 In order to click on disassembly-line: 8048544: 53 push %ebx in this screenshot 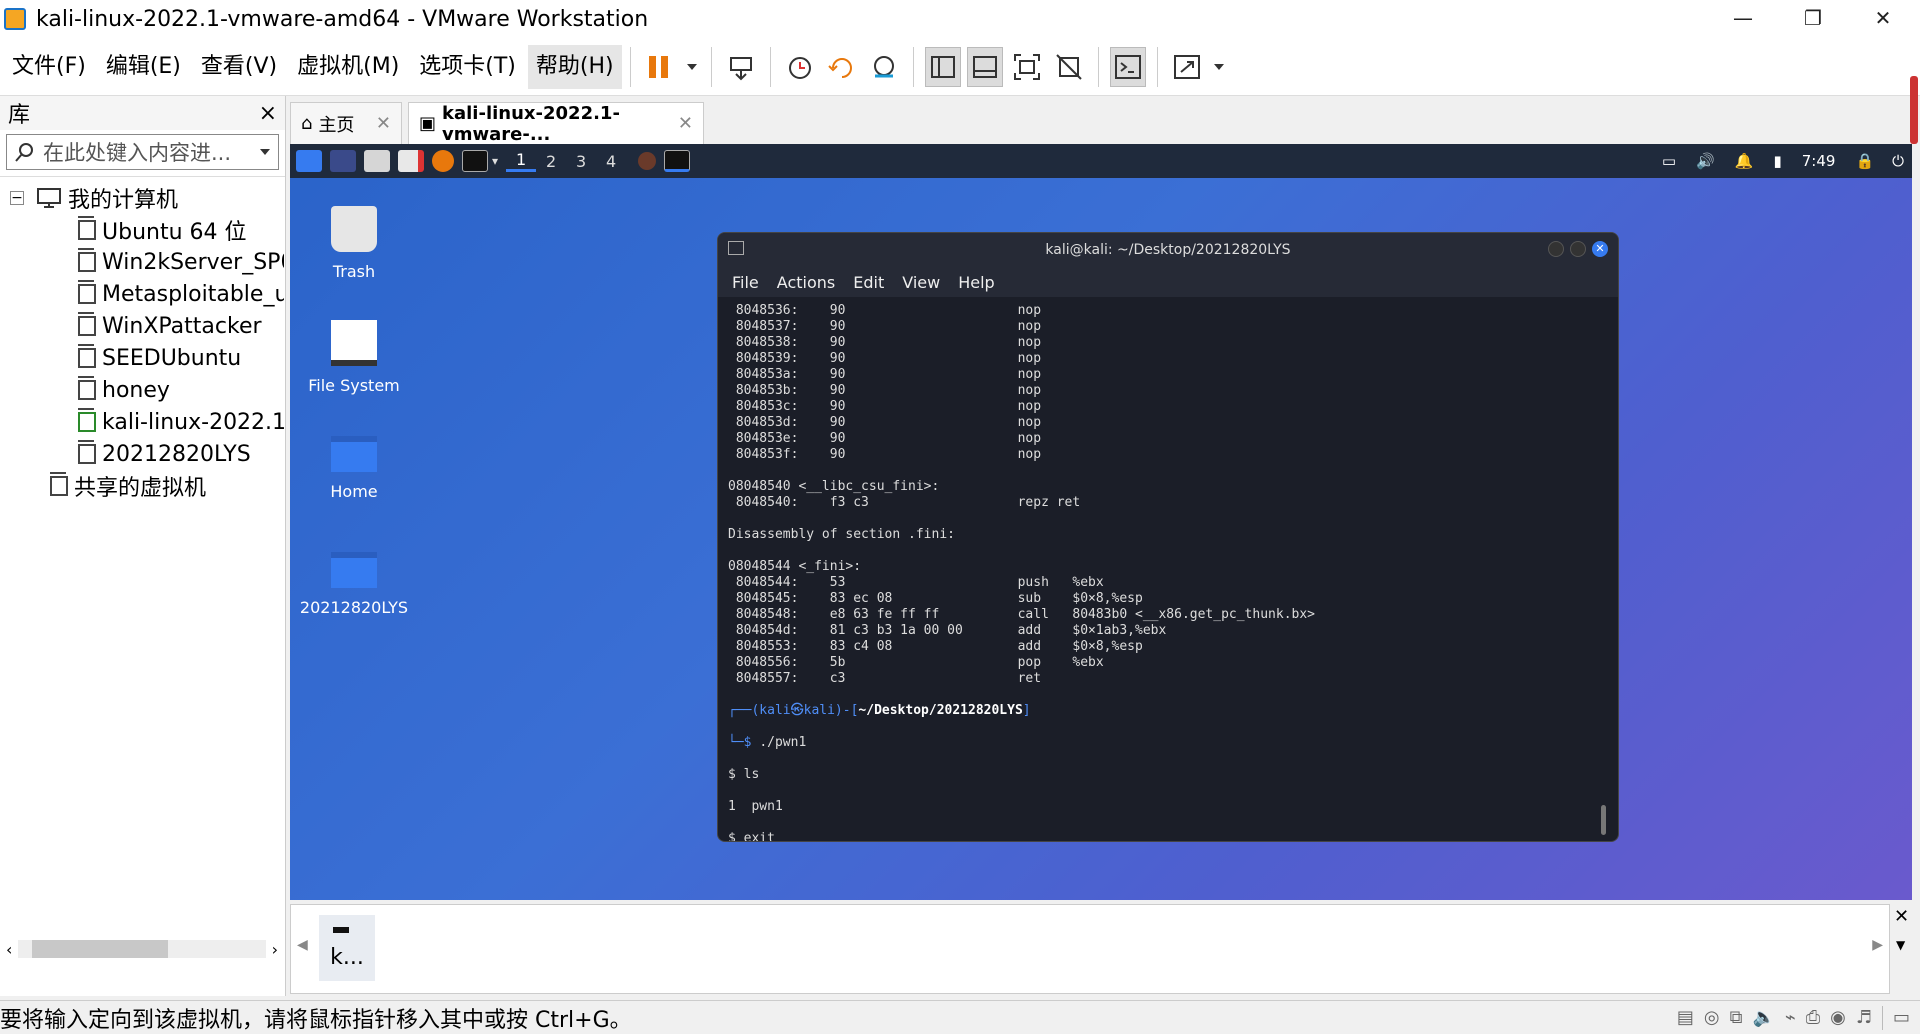, I will do `click(916, 582)`.